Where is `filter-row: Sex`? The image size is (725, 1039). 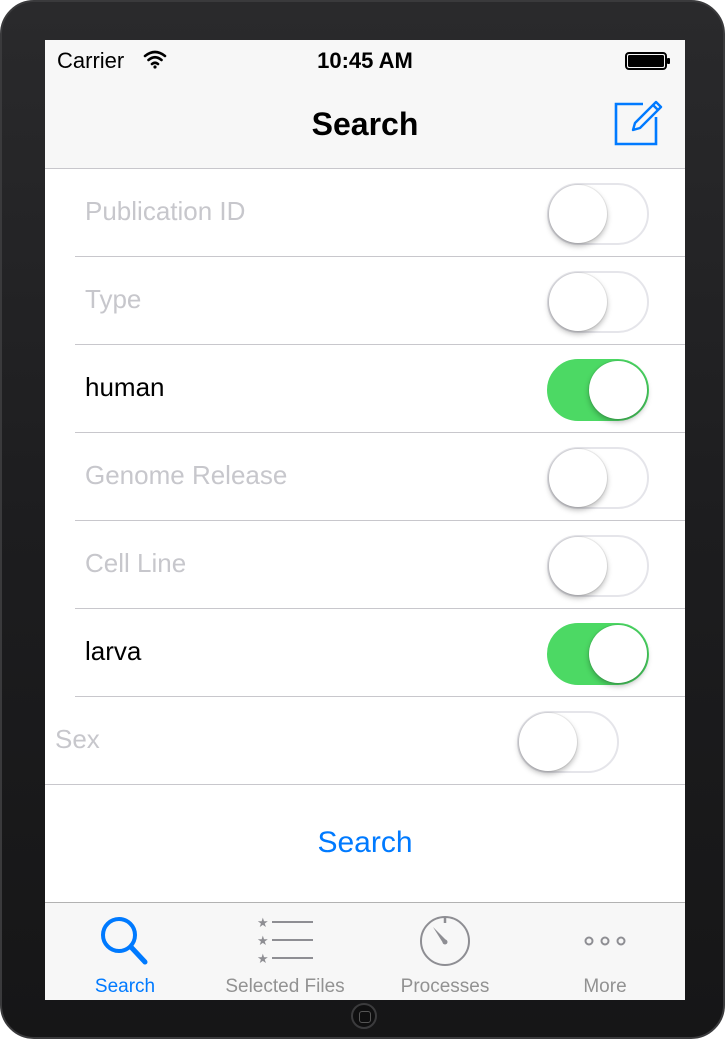
filter-row: Sex is located at coordinates (365, 741).